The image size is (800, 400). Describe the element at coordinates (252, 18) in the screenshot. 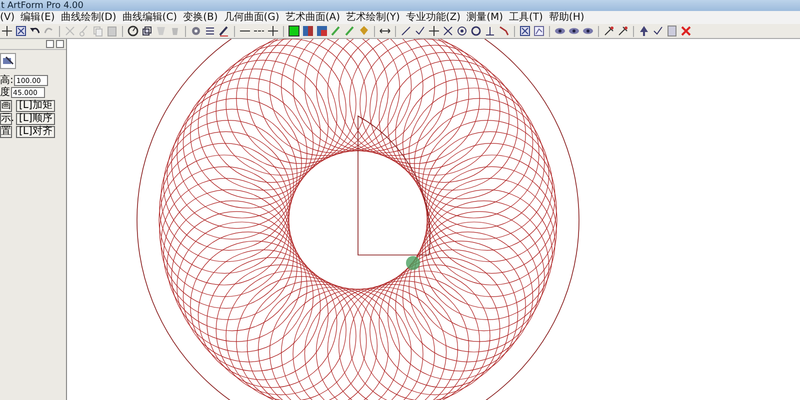

I see `menu-item: 几何曲面(G)` at that location.